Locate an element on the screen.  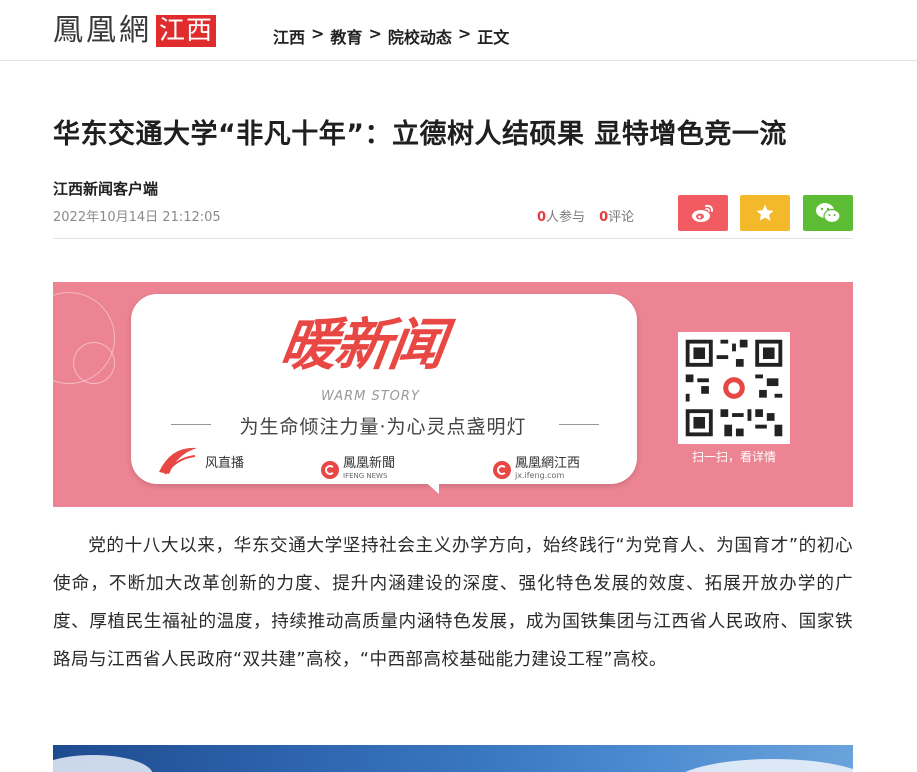
partner-fengzhibo: 风直播 is located at coordinates (199, 461).